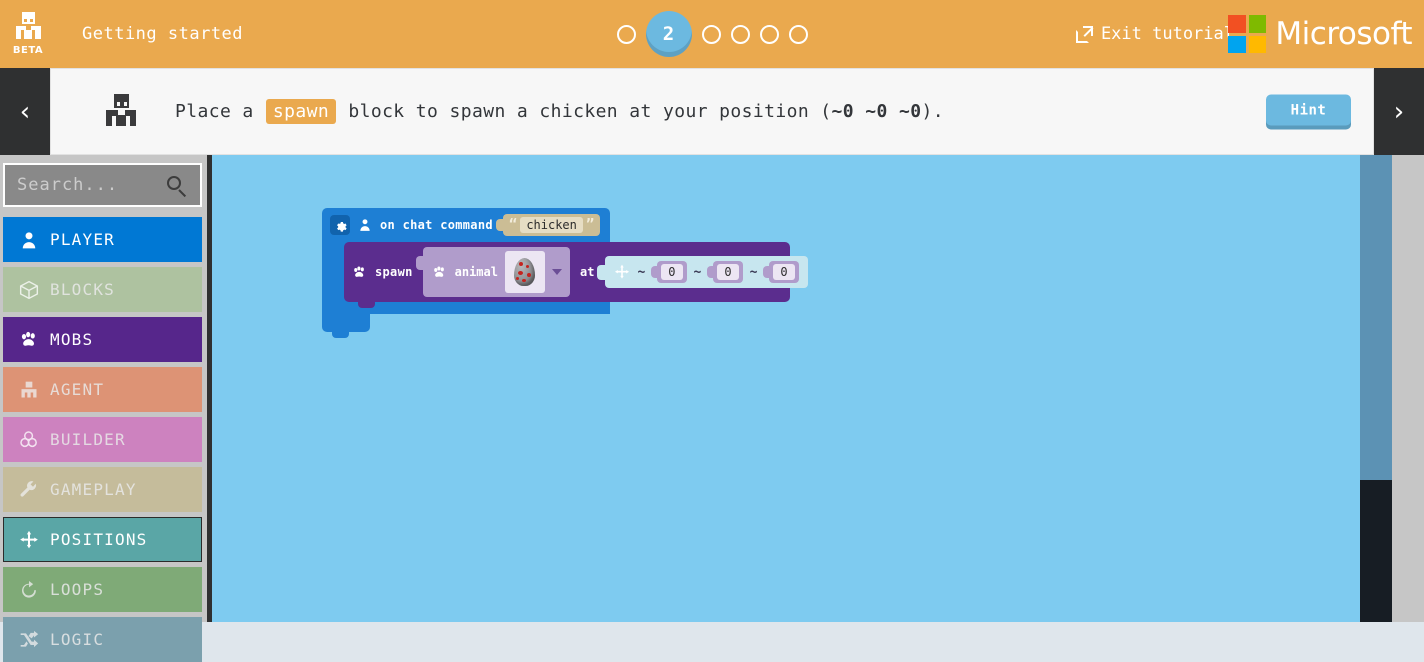 The image size is (1424, 662). Describe the element at coordinates (590, 225) in the screenshot. I see `close-quote: ”` at that location.